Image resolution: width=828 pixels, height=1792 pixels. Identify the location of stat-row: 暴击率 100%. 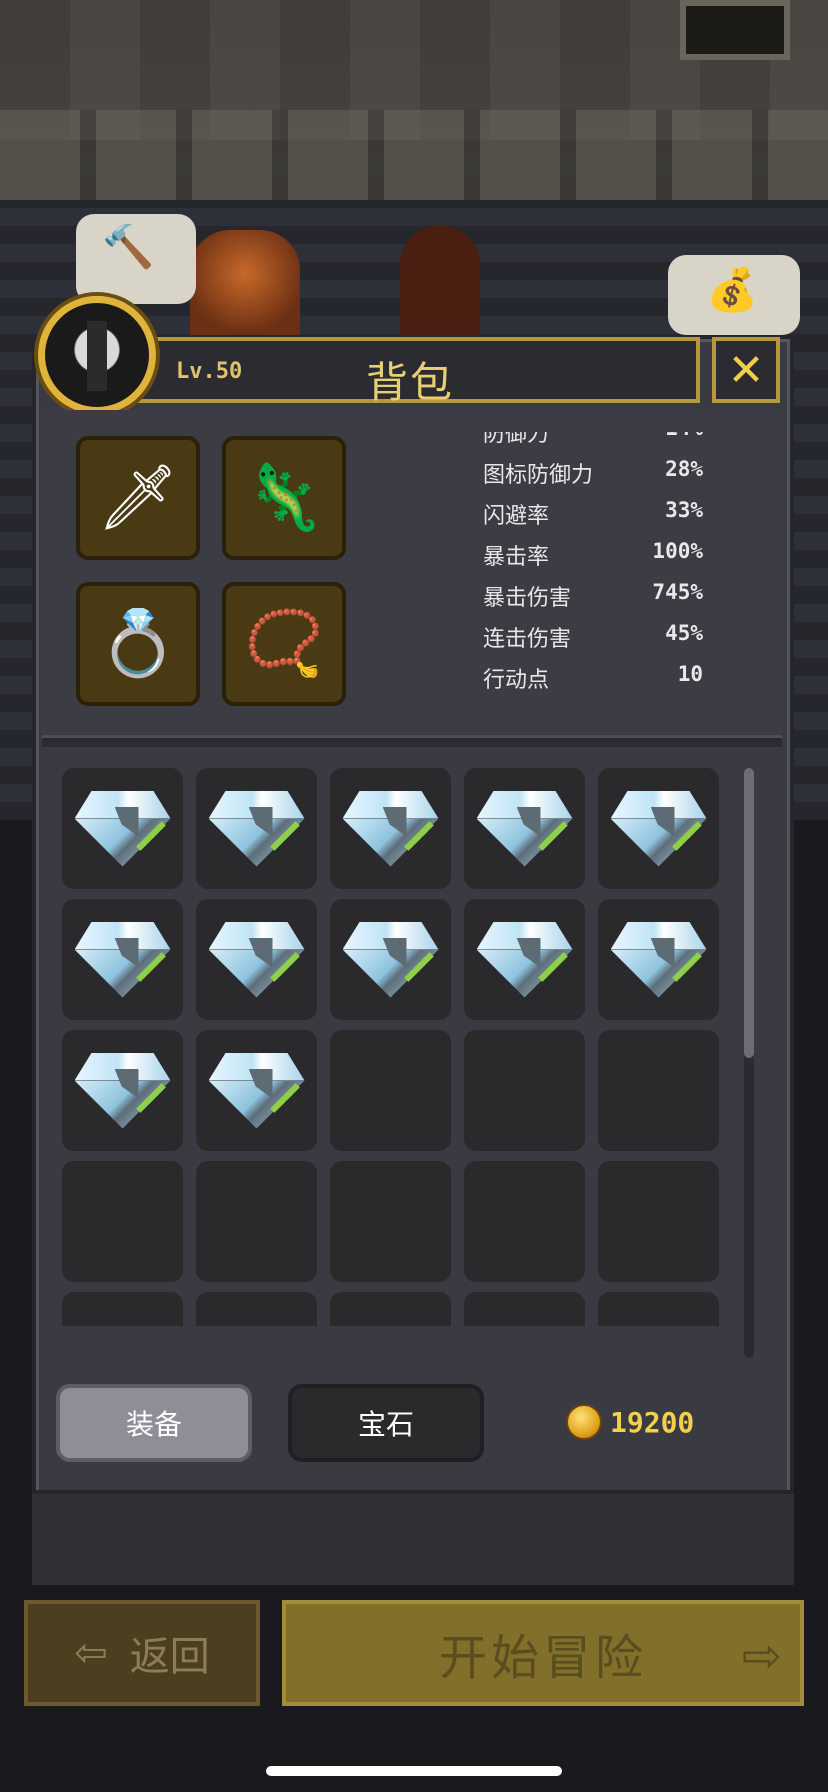
(593, 553).